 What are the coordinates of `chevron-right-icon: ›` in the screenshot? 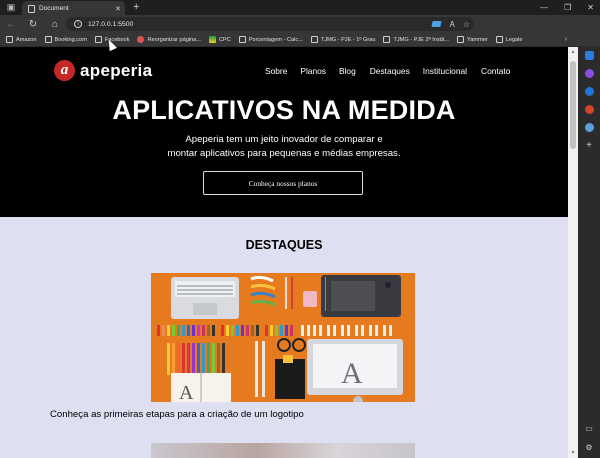 It's located at (566, 39).